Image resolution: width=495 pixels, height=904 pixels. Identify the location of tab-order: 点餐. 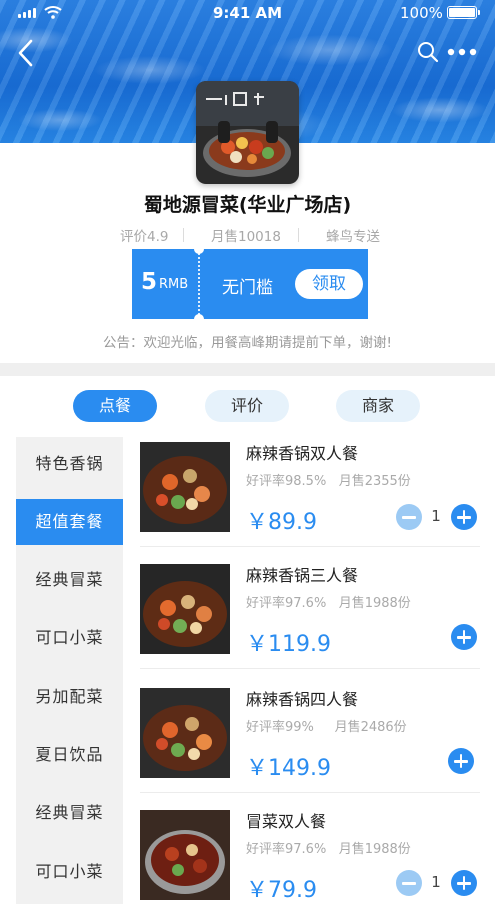
(115, 406).